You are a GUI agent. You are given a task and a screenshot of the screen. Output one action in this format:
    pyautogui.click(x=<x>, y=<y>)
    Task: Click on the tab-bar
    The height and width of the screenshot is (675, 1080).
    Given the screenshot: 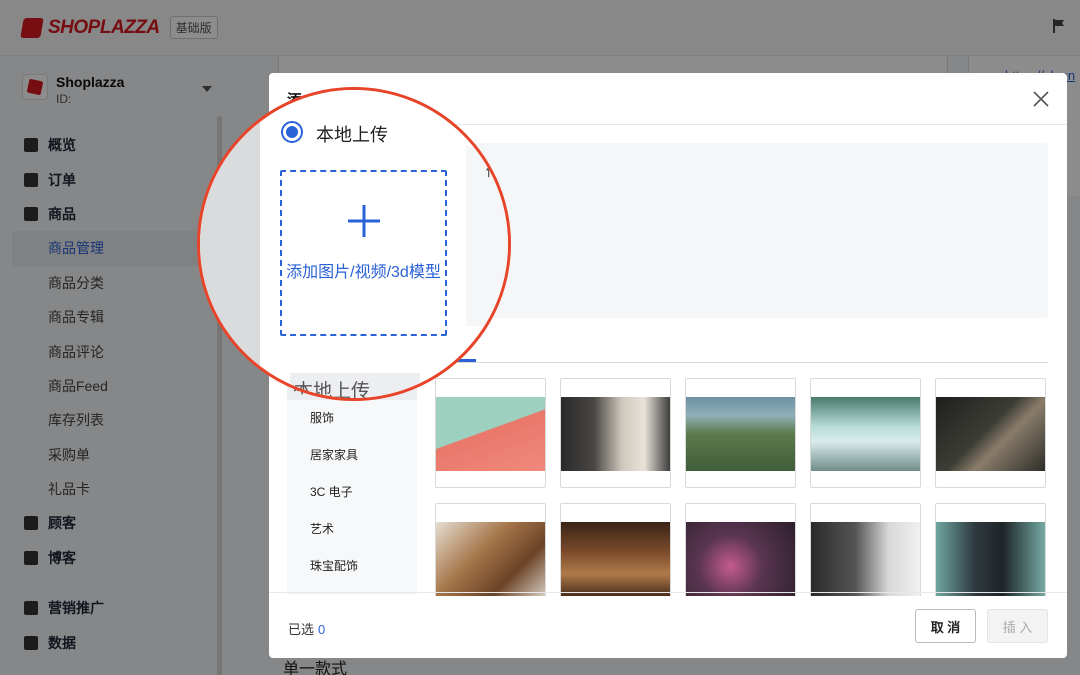 What is the action you would take?
    pyautogui.click(x=751, y=362)
    